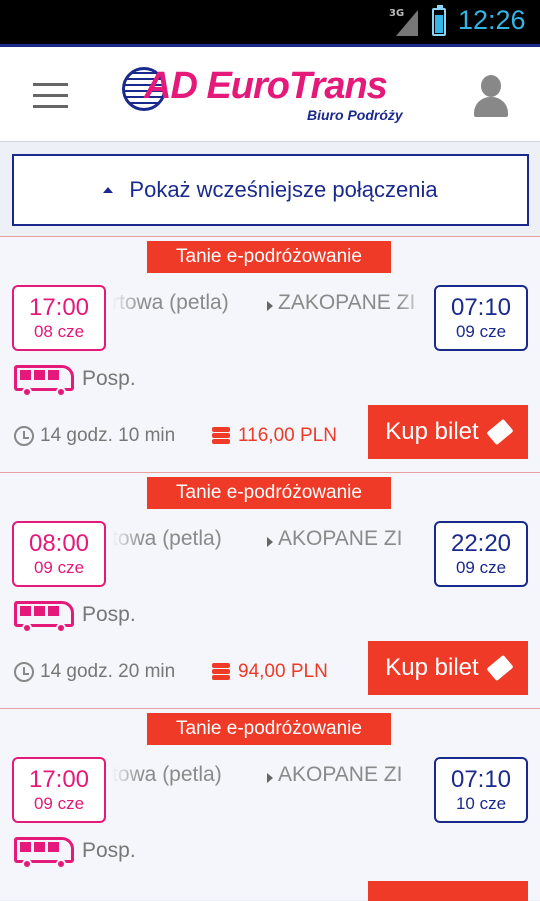 This screenshot has width=540, height=901. What do you see at coordinates (270, 22) in the screenshot?
I see `status-bar: 3G 12:26` at bounding box center [270, 22].